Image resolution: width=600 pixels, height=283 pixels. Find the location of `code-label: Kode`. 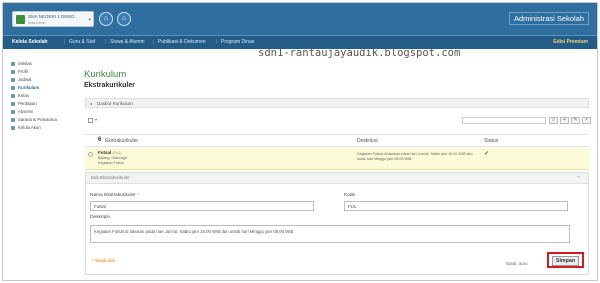

code-label: Kode is located at coordinates (350, 195).